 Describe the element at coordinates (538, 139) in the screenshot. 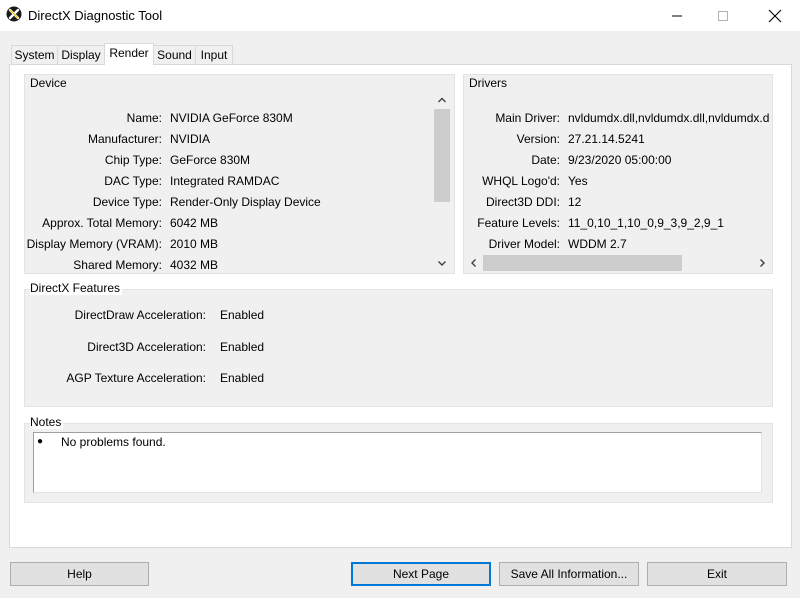

I see `driver-version-label: Version:` at that location.